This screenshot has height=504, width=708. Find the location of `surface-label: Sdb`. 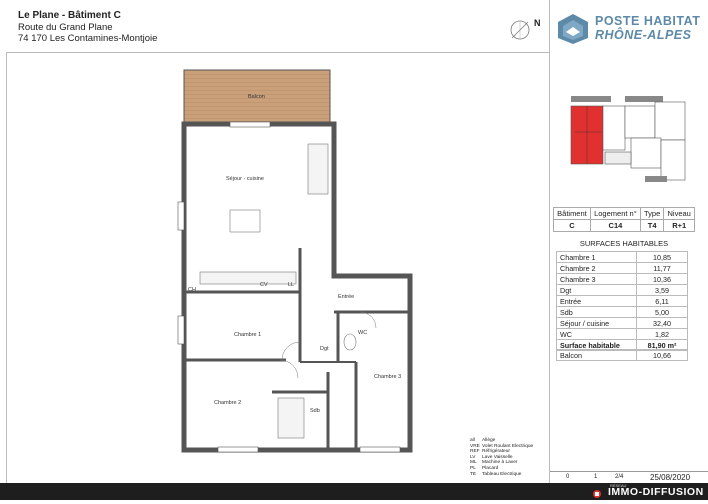

surface-label: Sdb is located at coordinates (596, 312).